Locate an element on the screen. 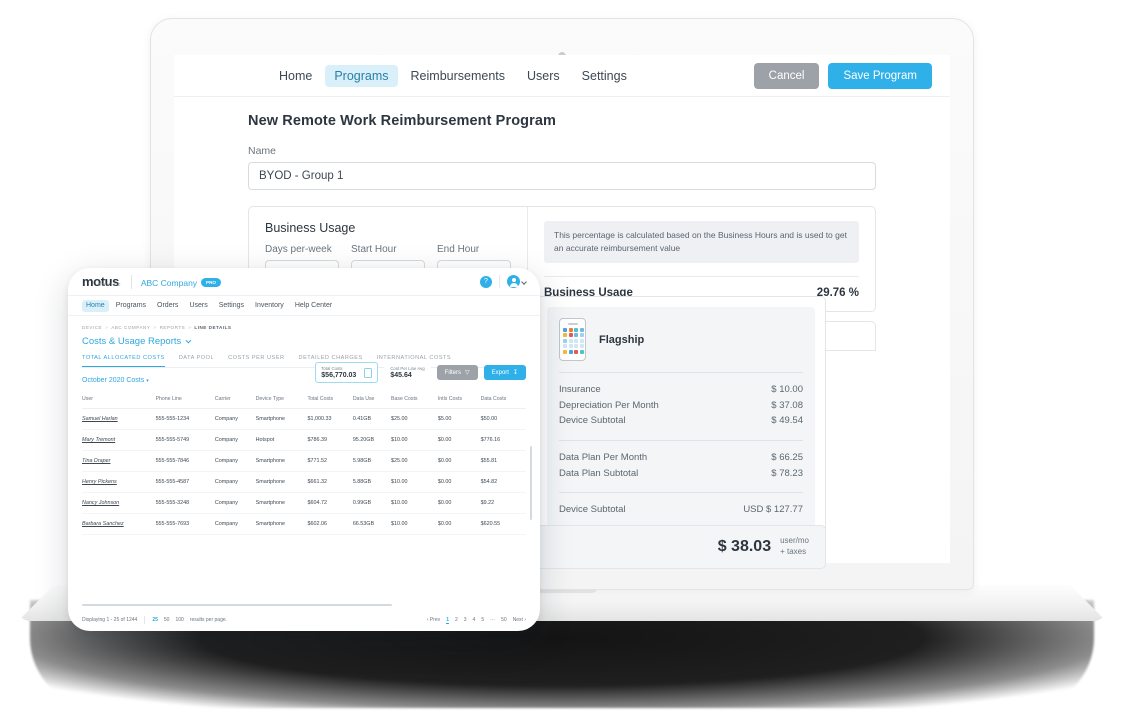 The height and width of the screenshot is (717, 1124). tablet-nav-item-programs: Programs is located at coordinates (131, 306).